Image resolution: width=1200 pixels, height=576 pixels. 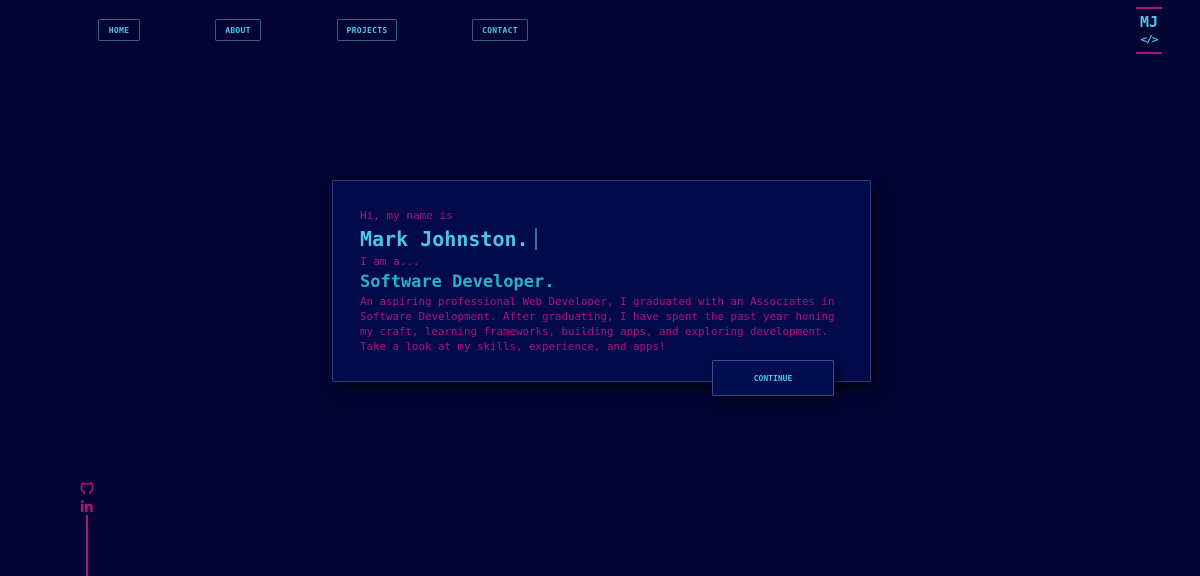 I want to click on logo-top-bar, so click(x=1149, y=8).